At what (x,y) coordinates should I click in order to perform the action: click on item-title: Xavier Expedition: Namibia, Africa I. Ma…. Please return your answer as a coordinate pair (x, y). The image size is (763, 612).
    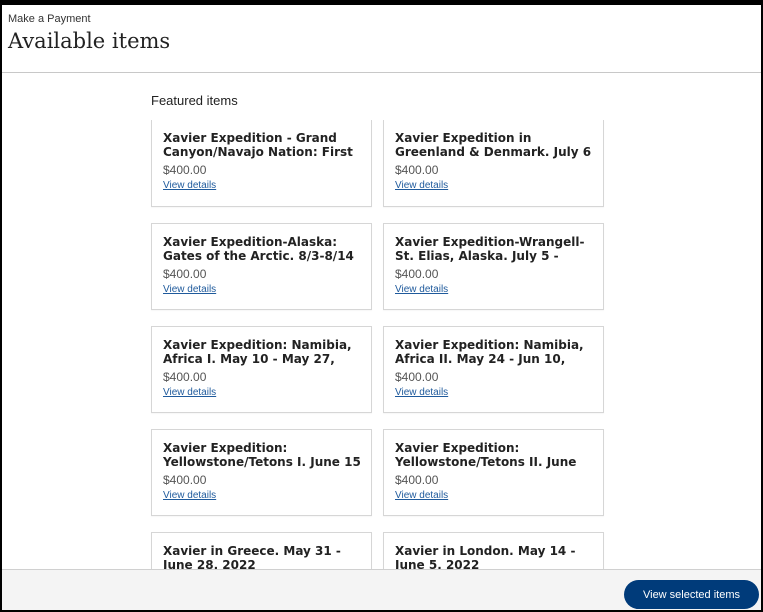
    Looking at the image, I should click on (257, 352).